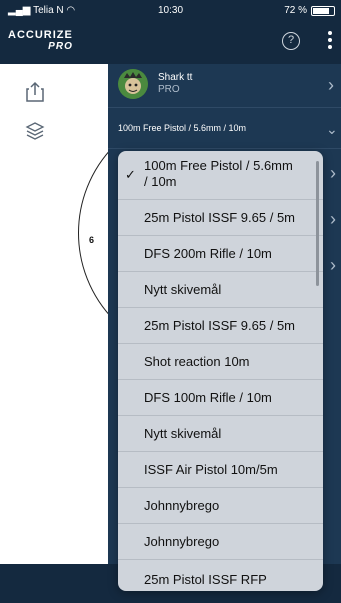 The image size is (341, 603). I want to click on target-selector: 100m Free Pistol / 5.6mm / 10m ⌄, so click(224, 129).